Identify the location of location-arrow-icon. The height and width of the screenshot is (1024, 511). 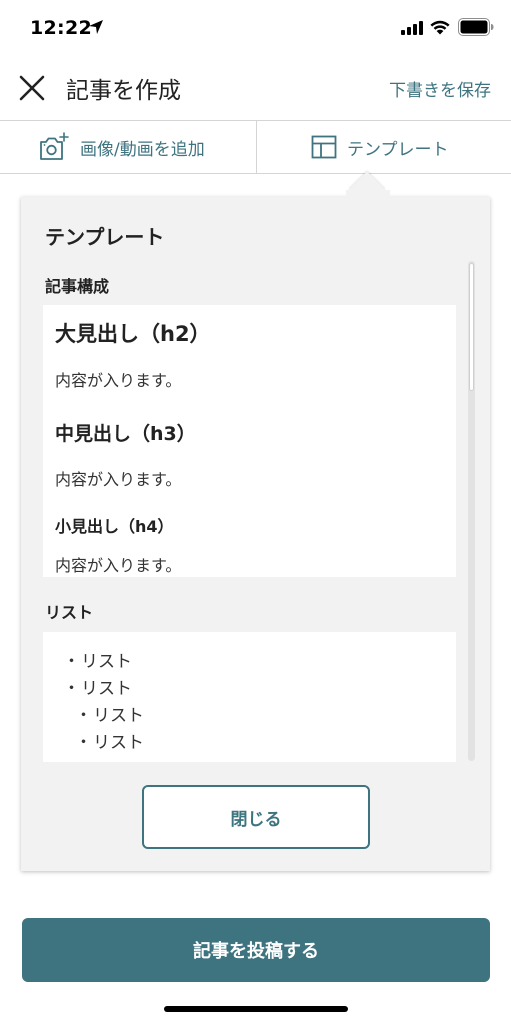
(96, 27).